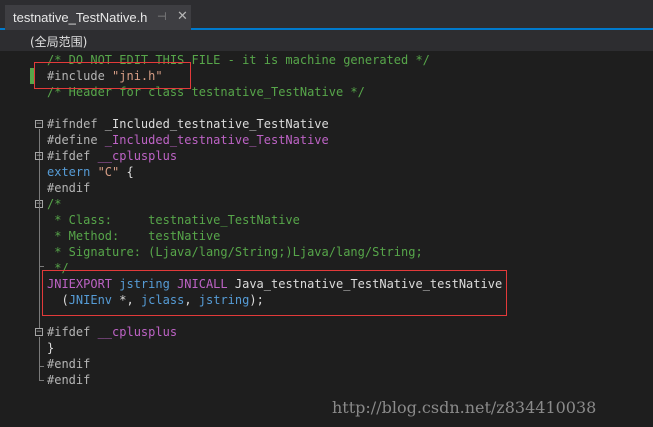 The width and height of the screenshot is (653, 427). Describe the element at coordinates (464, 407) in the screenshot. I see `watermark: http://blog.csdn.net/z834410038` at that location.